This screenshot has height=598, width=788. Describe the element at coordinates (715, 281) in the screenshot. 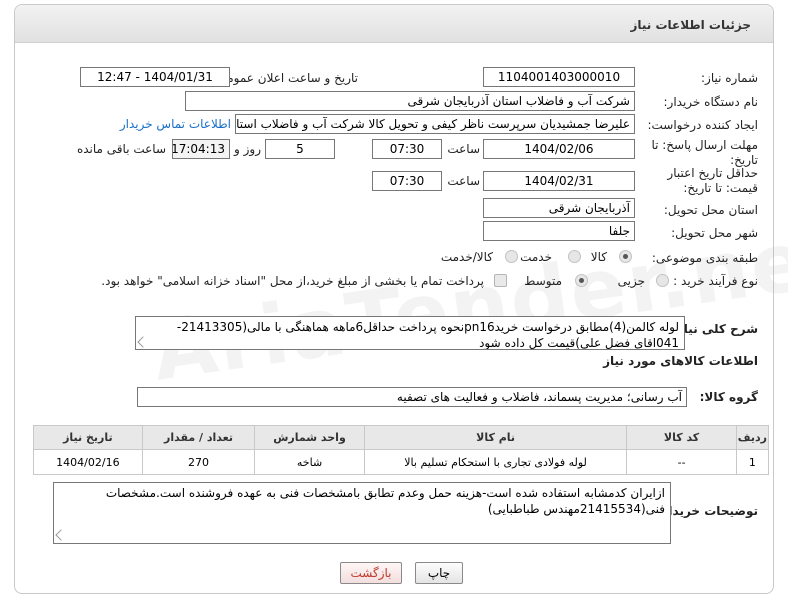

I see `process-label: نوع فرآیند خرید :` at that location.